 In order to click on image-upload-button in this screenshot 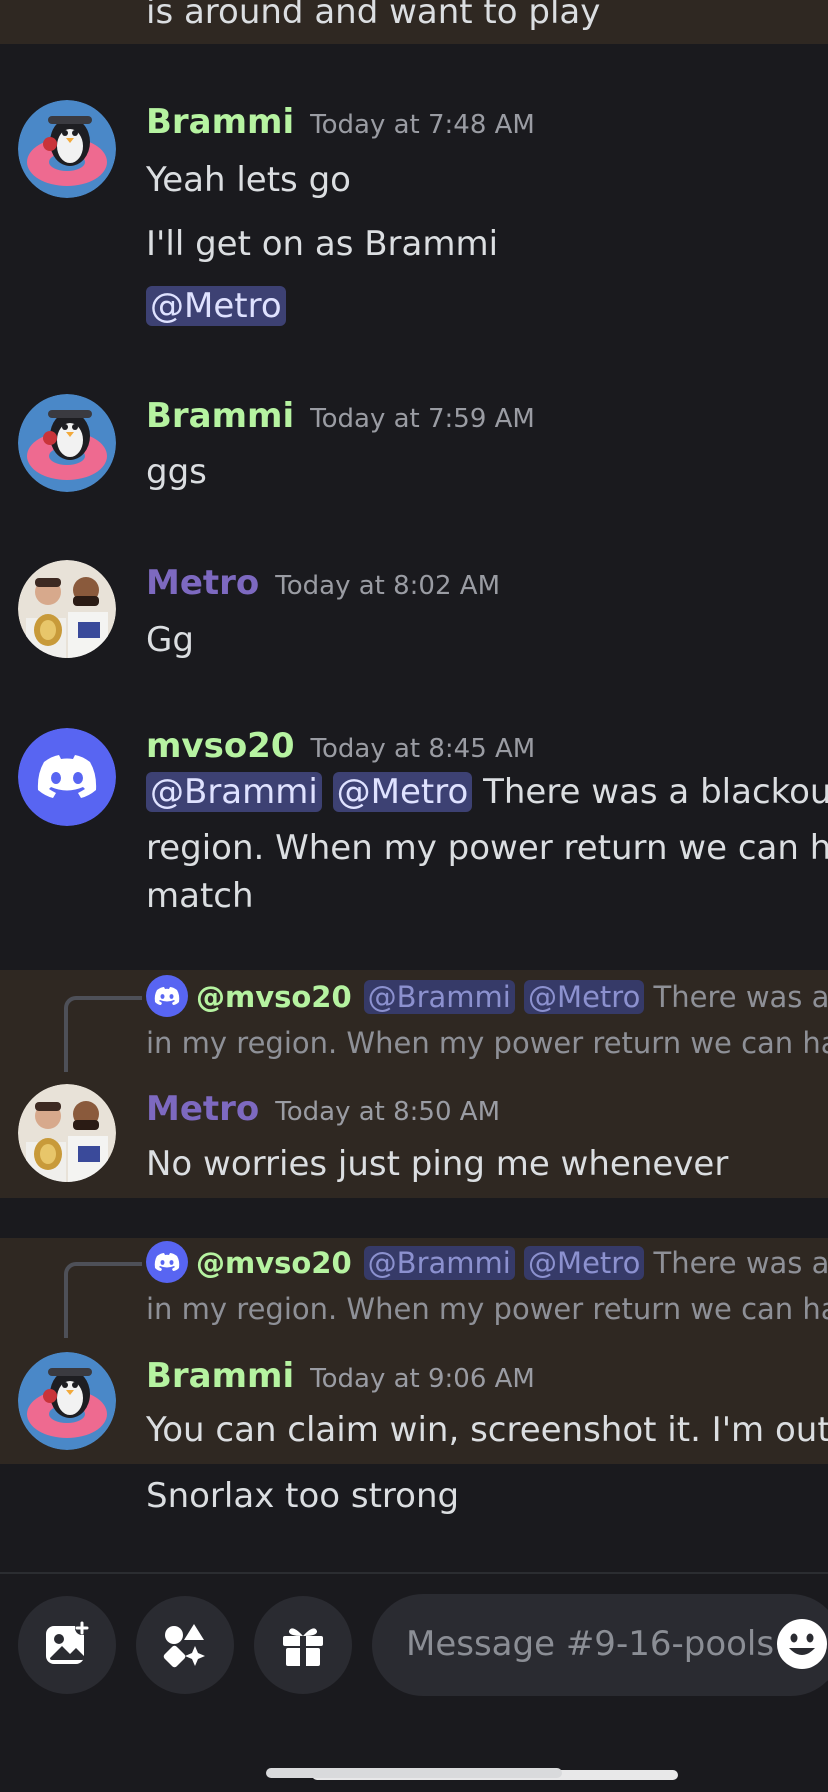, I will do `click(67, 1645)`.